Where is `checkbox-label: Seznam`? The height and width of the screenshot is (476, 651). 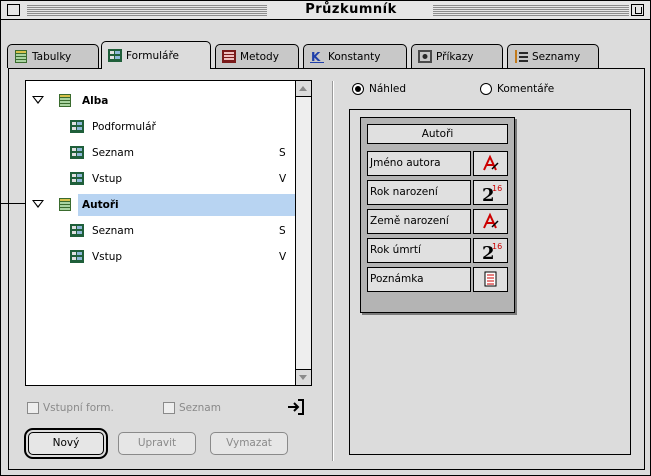 checkbox-label: Seznam is located at coordinates (200, 408).